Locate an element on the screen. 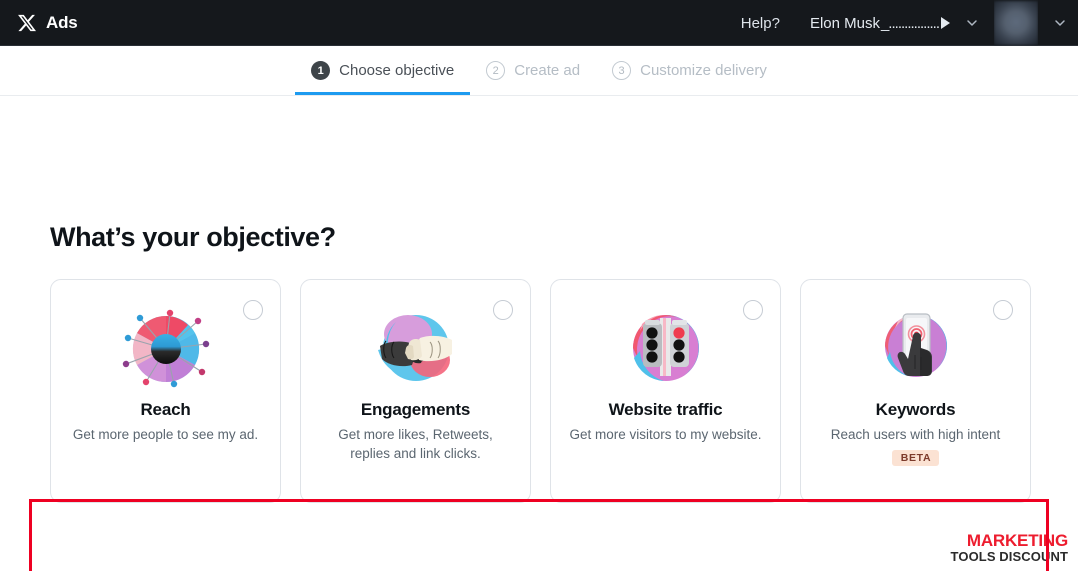  reach-network-icon is located at coordinates (166, 349).